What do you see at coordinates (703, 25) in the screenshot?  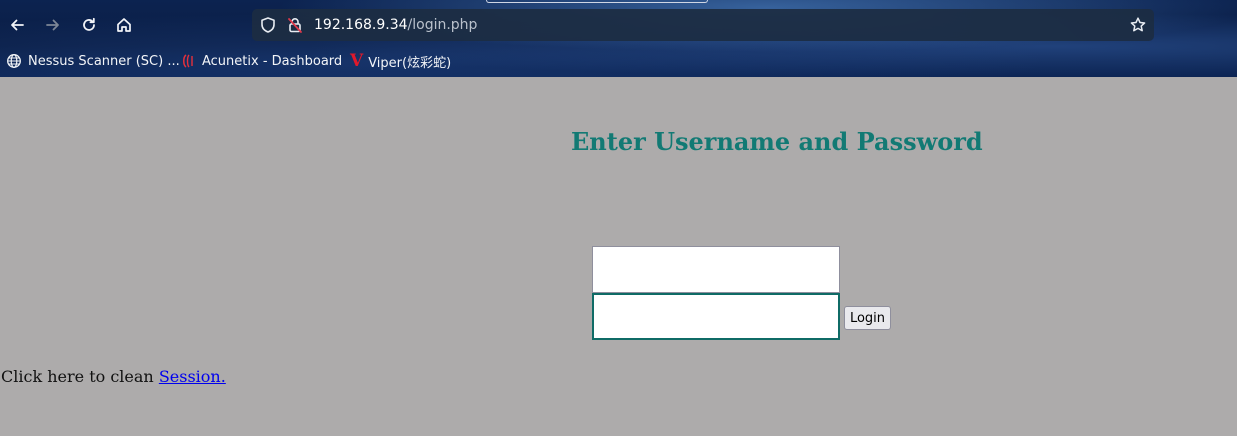 I see `url-bar: 192.168.9.34/login.php` at bounding box center [703, 25].